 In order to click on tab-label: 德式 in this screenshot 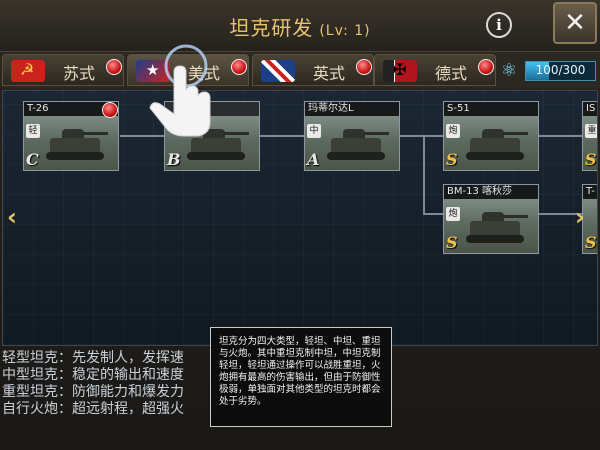, I will do `click(451, 73)`.